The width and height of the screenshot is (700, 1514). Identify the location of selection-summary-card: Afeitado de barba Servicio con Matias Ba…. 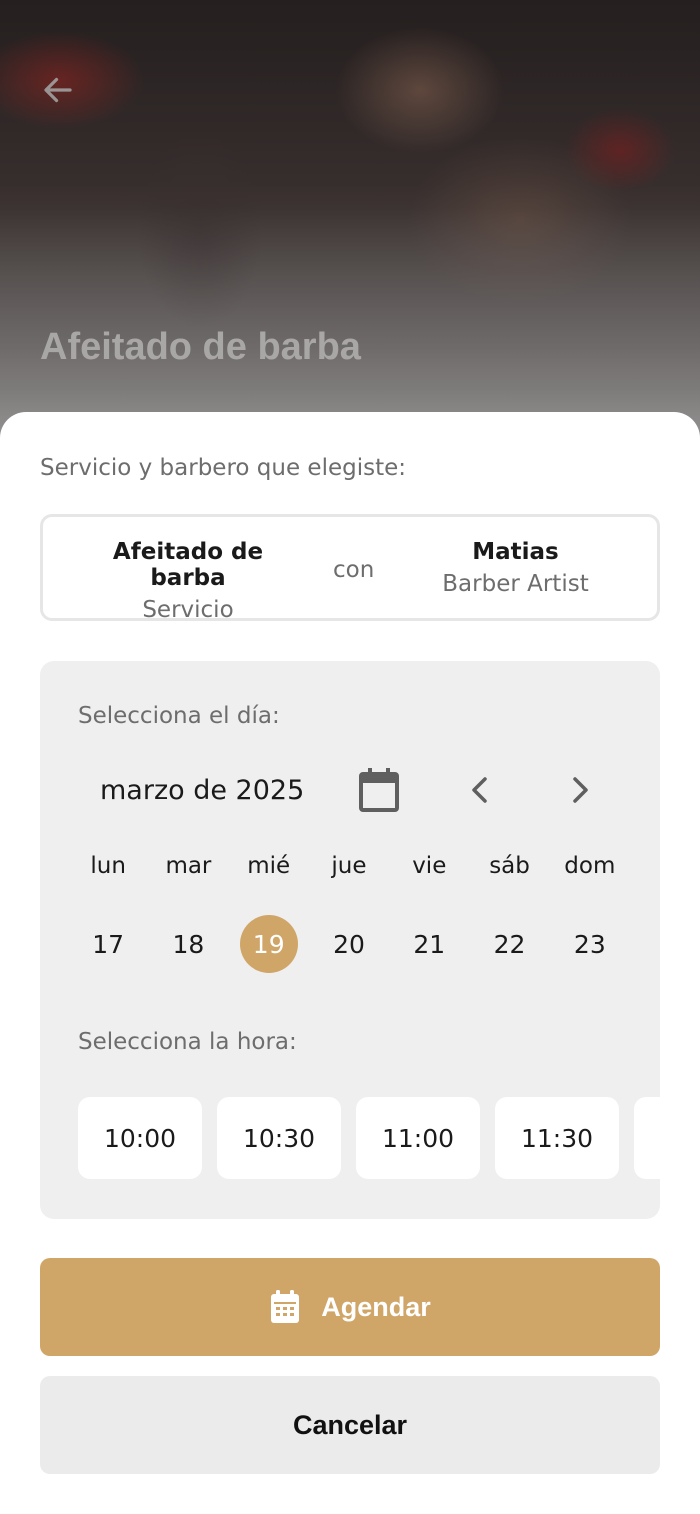
(350, 568).